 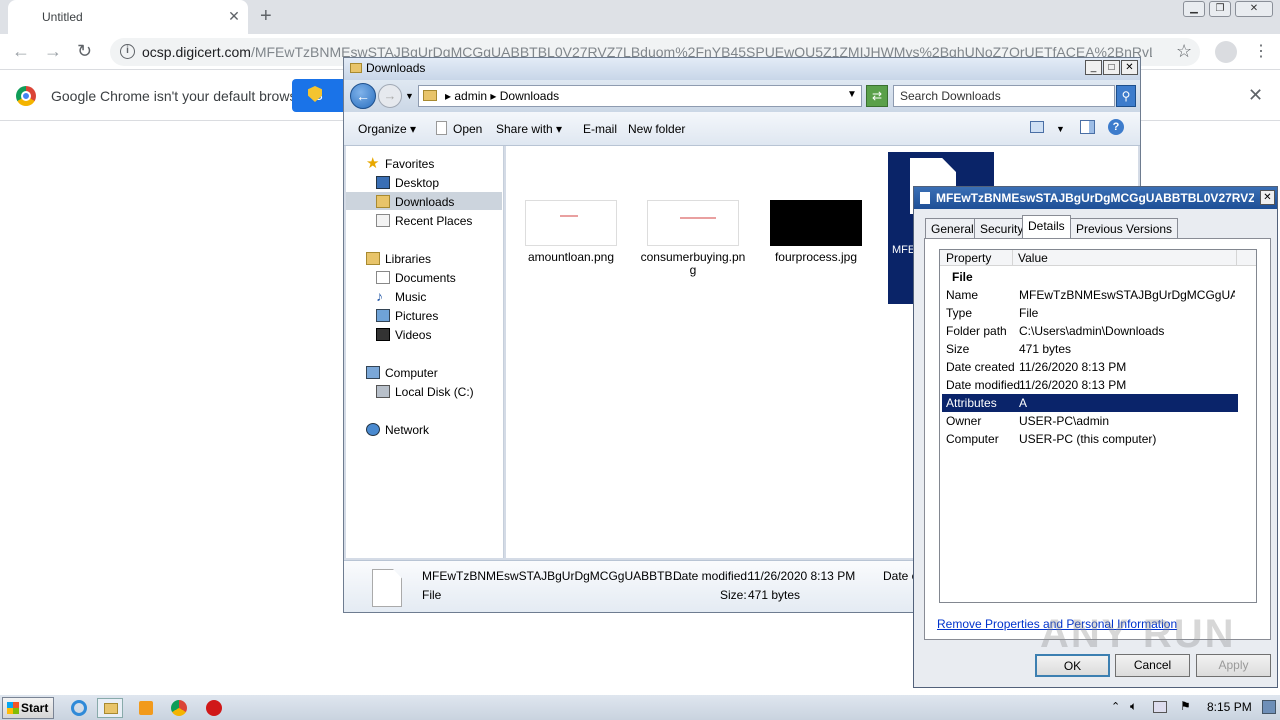 I want to click on new-tab-button: +, so click(x=266, y=16).